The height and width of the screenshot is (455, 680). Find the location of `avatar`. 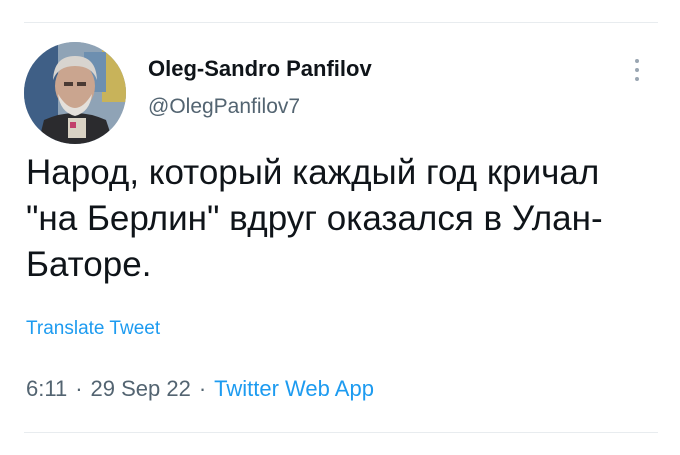

avatar is located at coordinates (75, 93).